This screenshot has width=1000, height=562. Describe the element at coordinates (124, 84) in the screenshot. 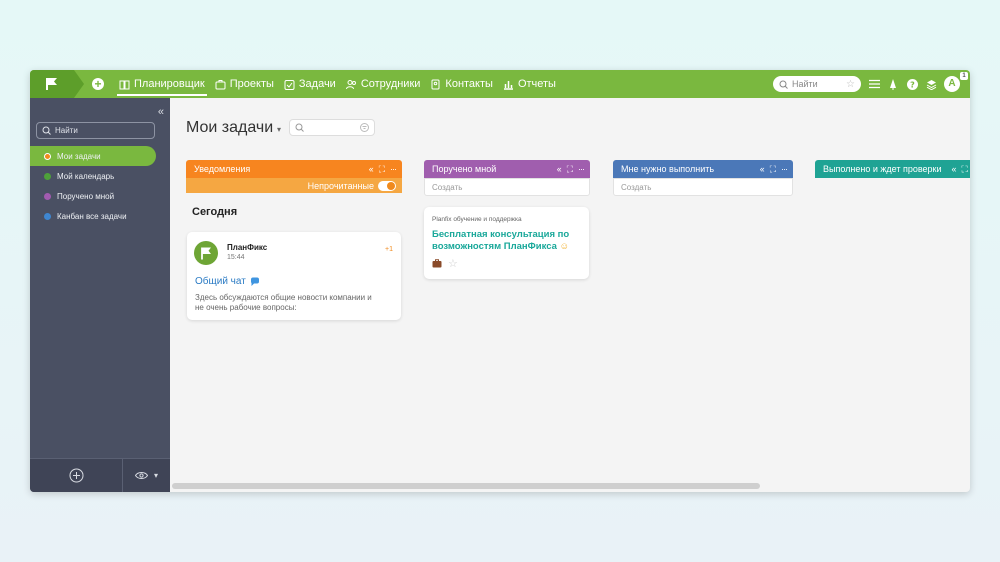

I see `book-icon` at that location.